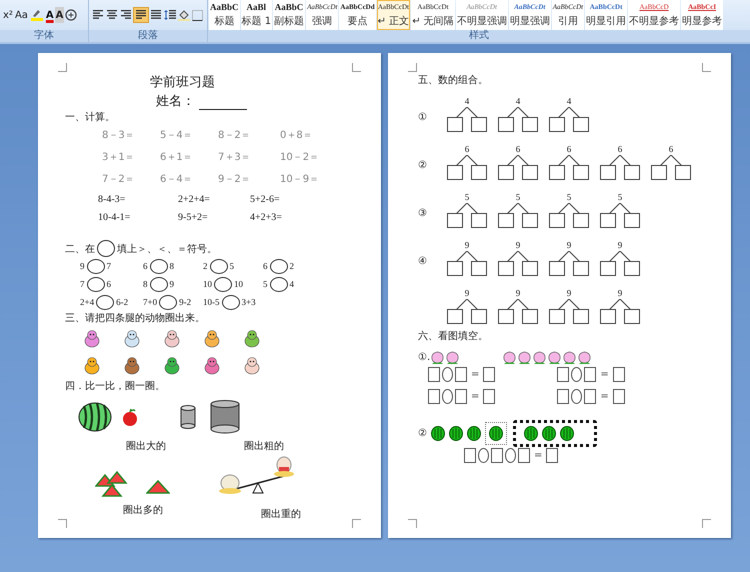  I want to click on compare-term: 9-2, so click(185, 302).